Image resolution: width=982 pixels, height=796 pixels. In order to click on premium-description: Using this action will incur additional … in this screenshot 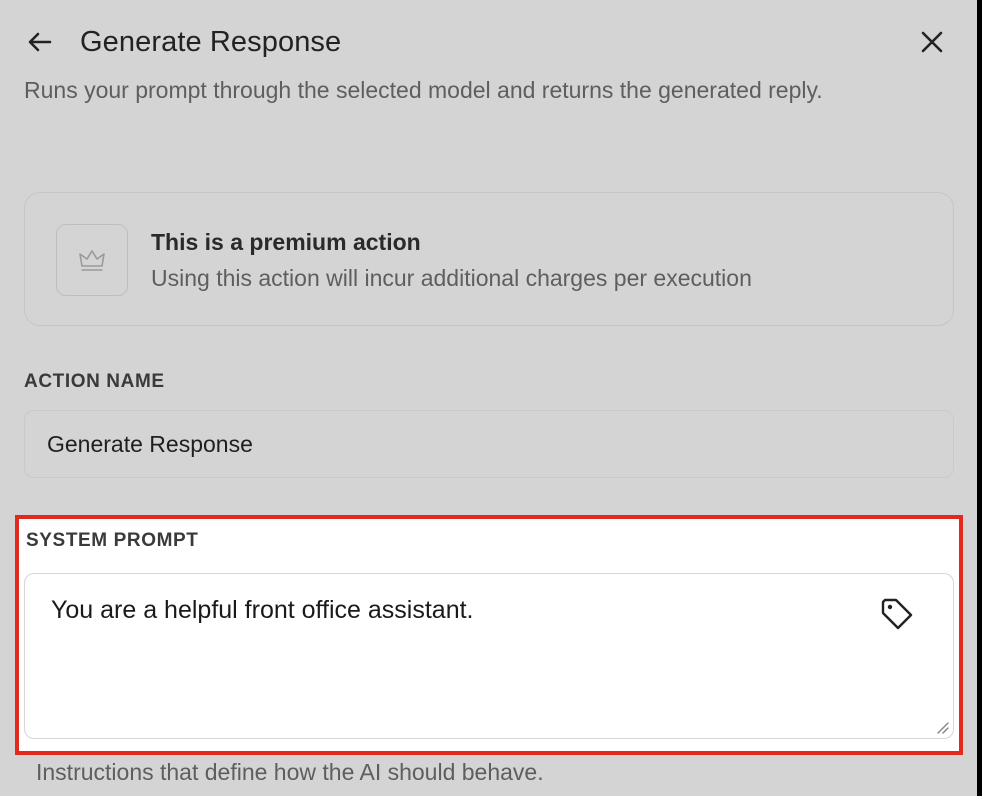, I will do `click(451, 278)`.